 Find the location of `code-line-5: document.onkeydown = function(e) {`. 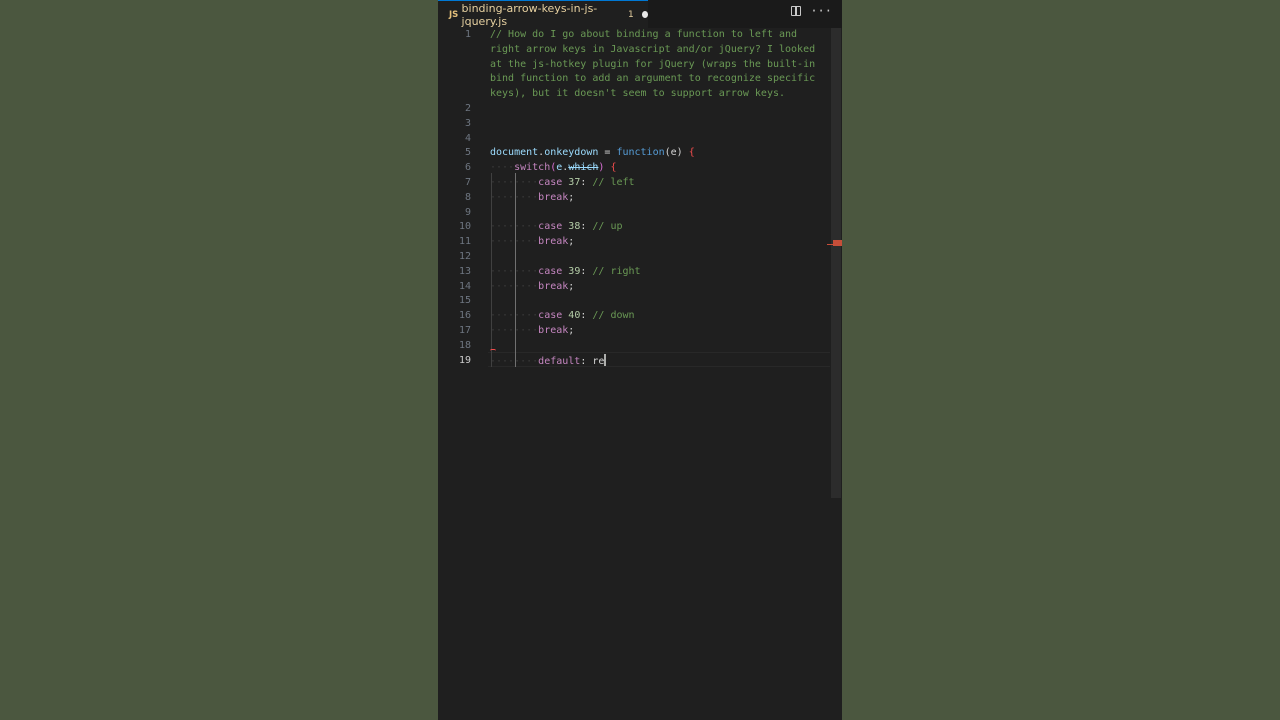

code-line-5: document.onkeydown = function(e) { is located at coordinates (592, 153).